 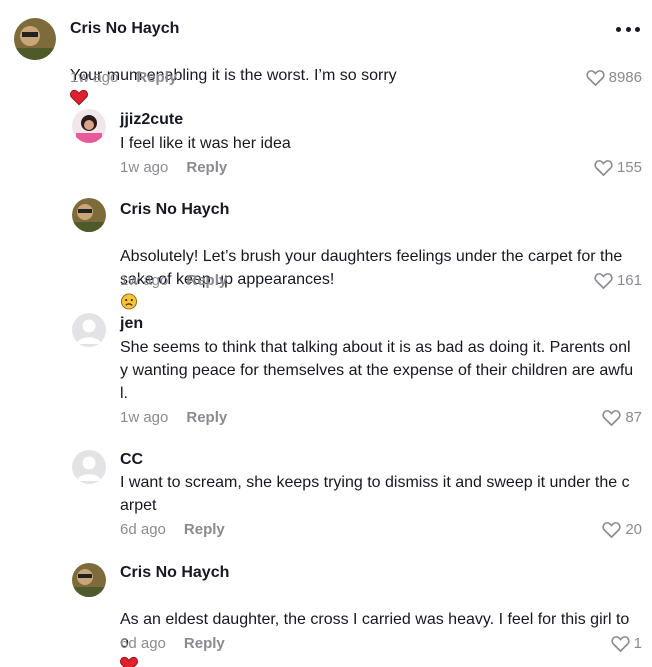 What do you see at coordinates (151, 120) in the screenshot?
I see `comment-author: jjiz2cute` at bounding box center [151, 120].